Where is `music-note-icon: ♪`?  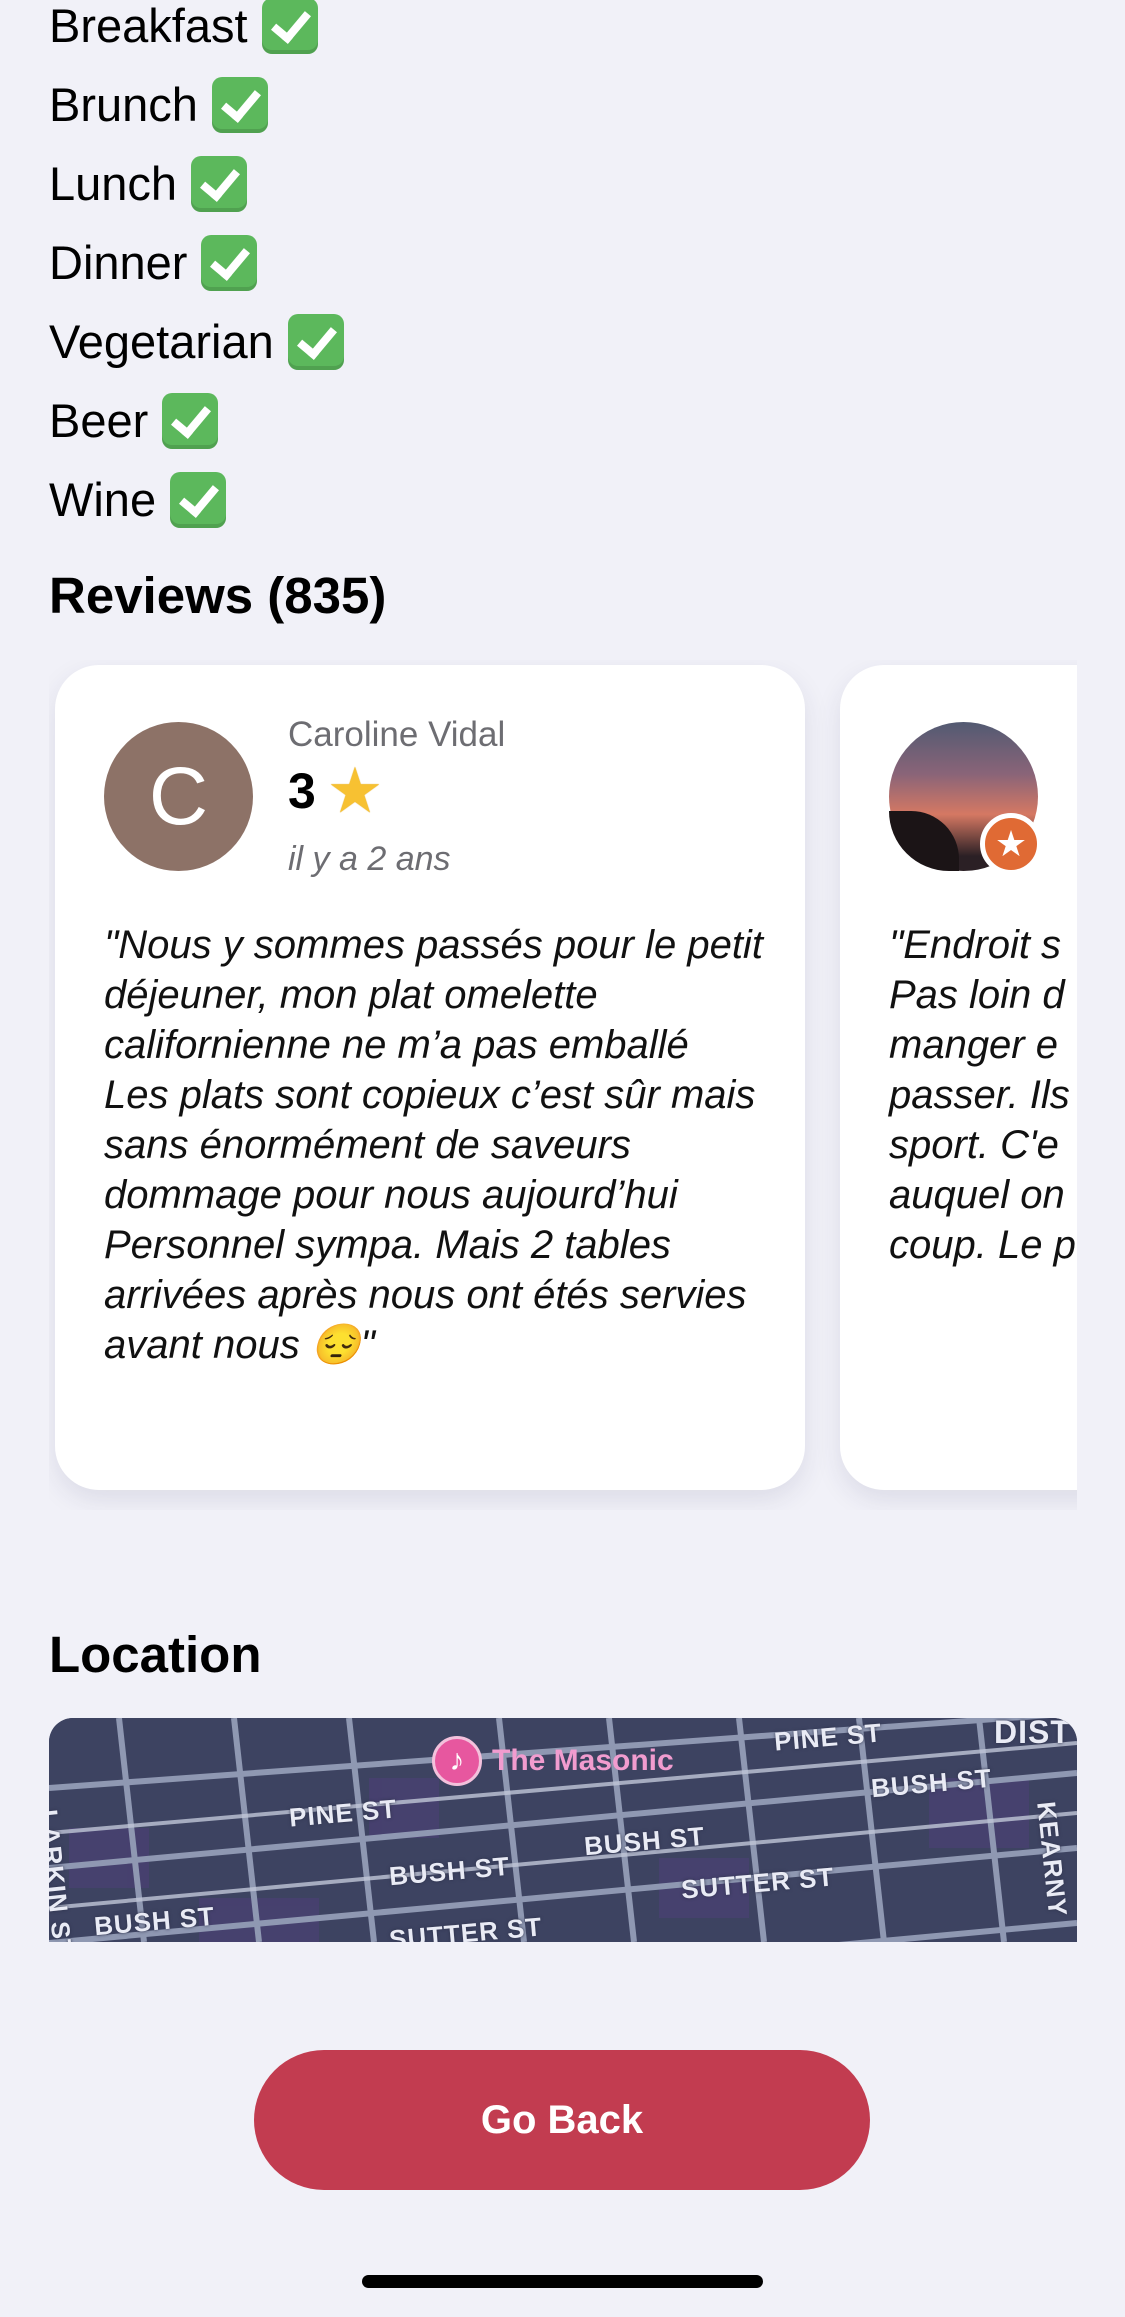
music-note-icon: ♪ is located at coordinates (457, 1761).